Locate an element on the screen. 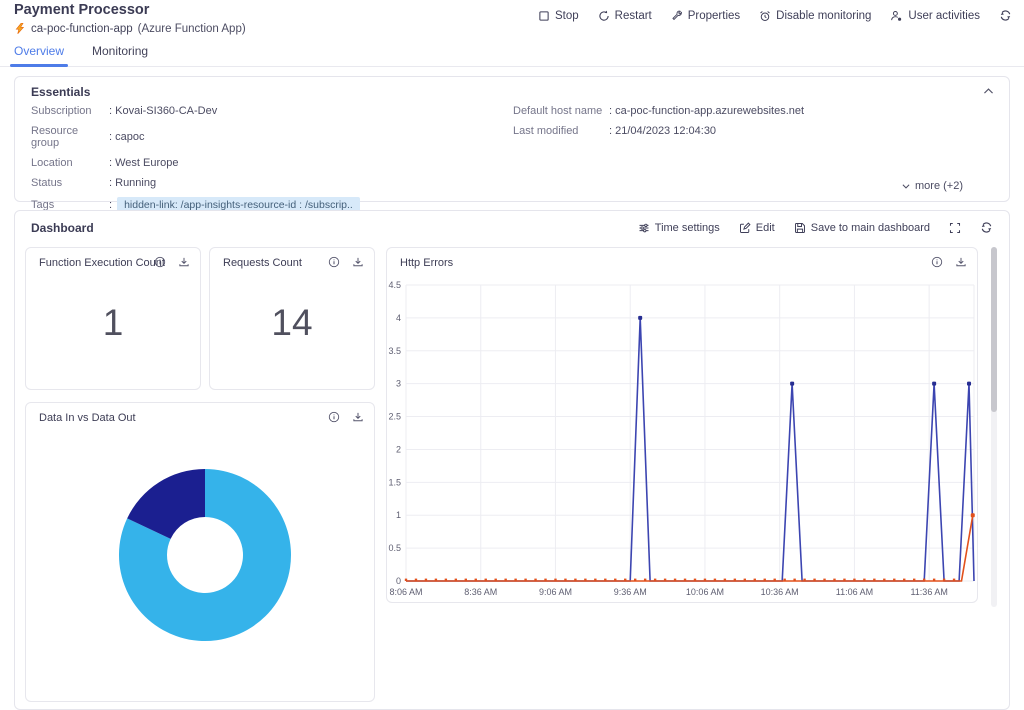  metric-value: 1 is located at coordinates (113, 322).